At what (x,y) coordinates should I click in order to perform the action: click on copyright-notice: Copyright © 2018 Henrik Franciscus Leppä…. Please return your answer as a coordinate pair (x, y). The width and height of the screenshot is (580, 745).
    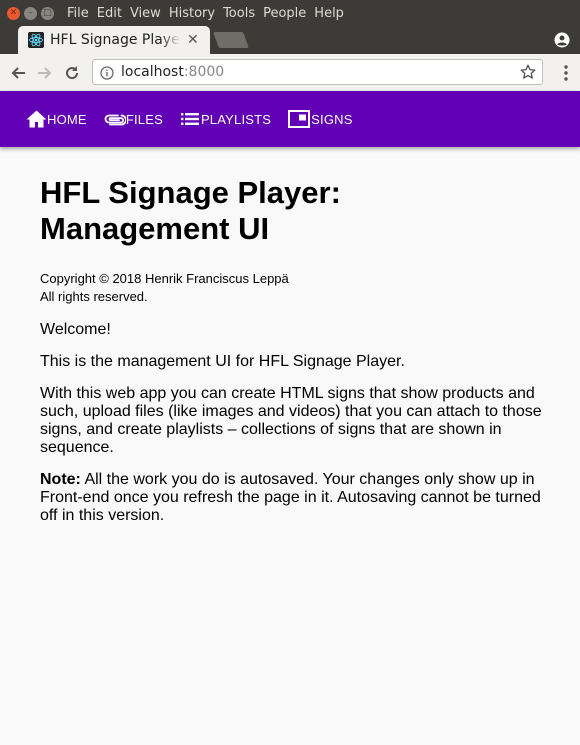
    Looking at the image, I should click on (292, 288).